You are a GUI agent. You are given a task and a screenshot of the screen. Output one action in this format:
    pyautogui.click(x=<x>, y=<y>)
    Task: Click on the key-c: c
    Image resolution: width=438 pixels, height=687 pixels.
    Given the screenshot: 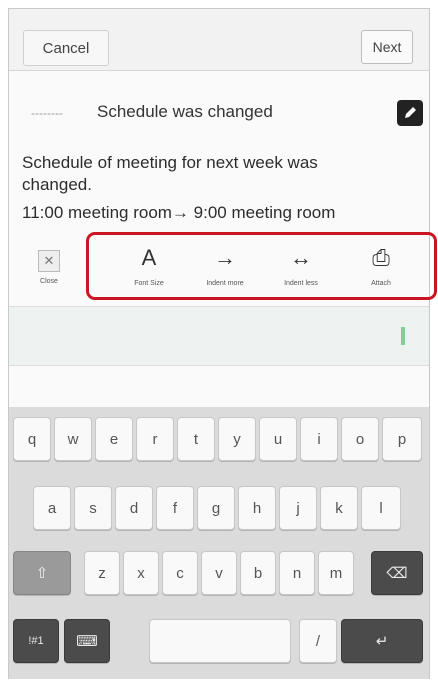 What is the action you would take?
    pyautogui.click(x=180, y=573)
    